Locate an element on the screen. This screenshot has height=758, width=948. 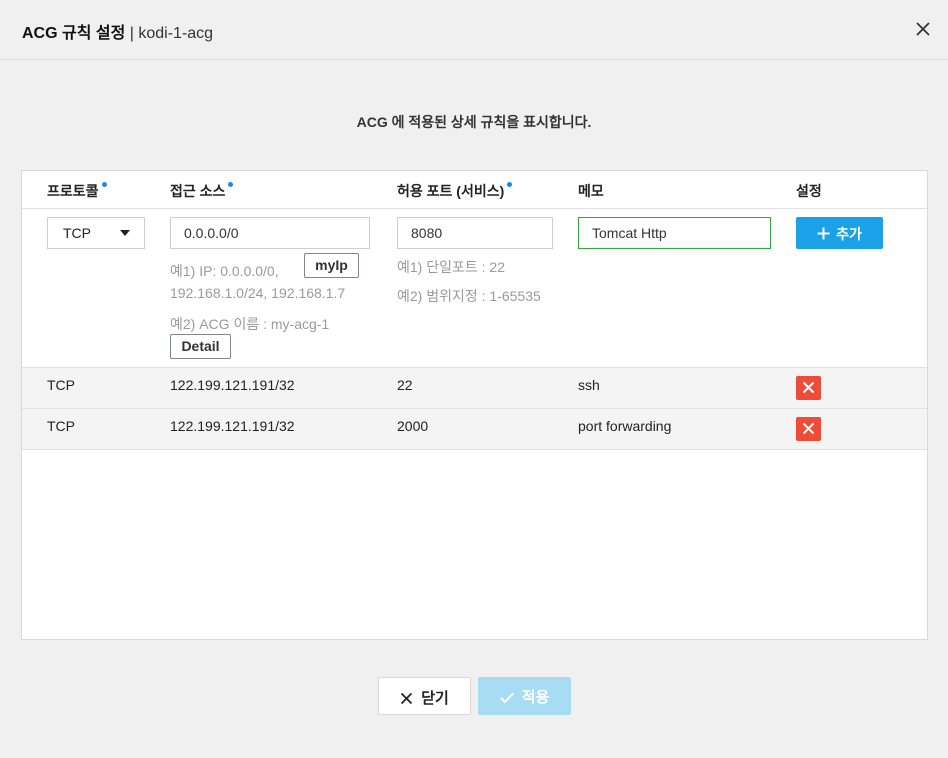
table-row: TCP 122.199.121.191/32 22 ssh is located at coordinates (474, 388).